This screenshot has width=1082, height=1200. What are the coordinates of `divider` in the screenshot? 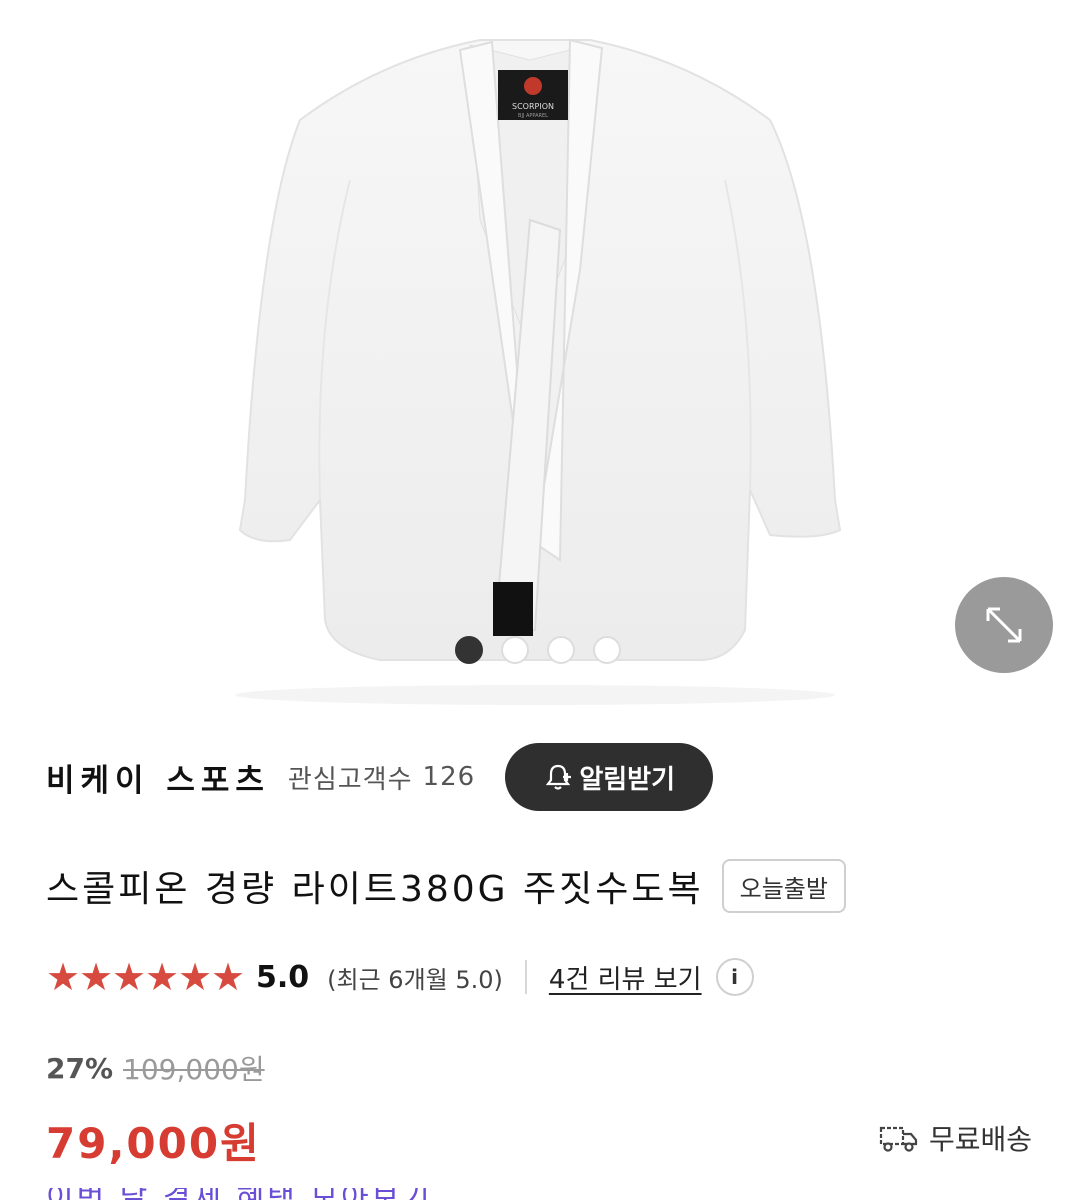 It's located at (525, 977).